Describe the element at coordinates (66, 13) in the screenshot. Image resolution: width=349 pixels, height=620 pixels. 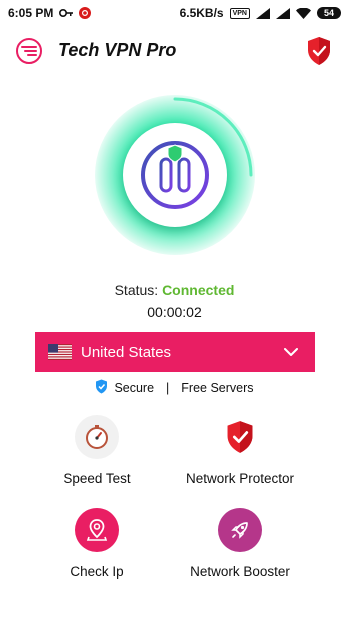
I see `key-icon` at that location.